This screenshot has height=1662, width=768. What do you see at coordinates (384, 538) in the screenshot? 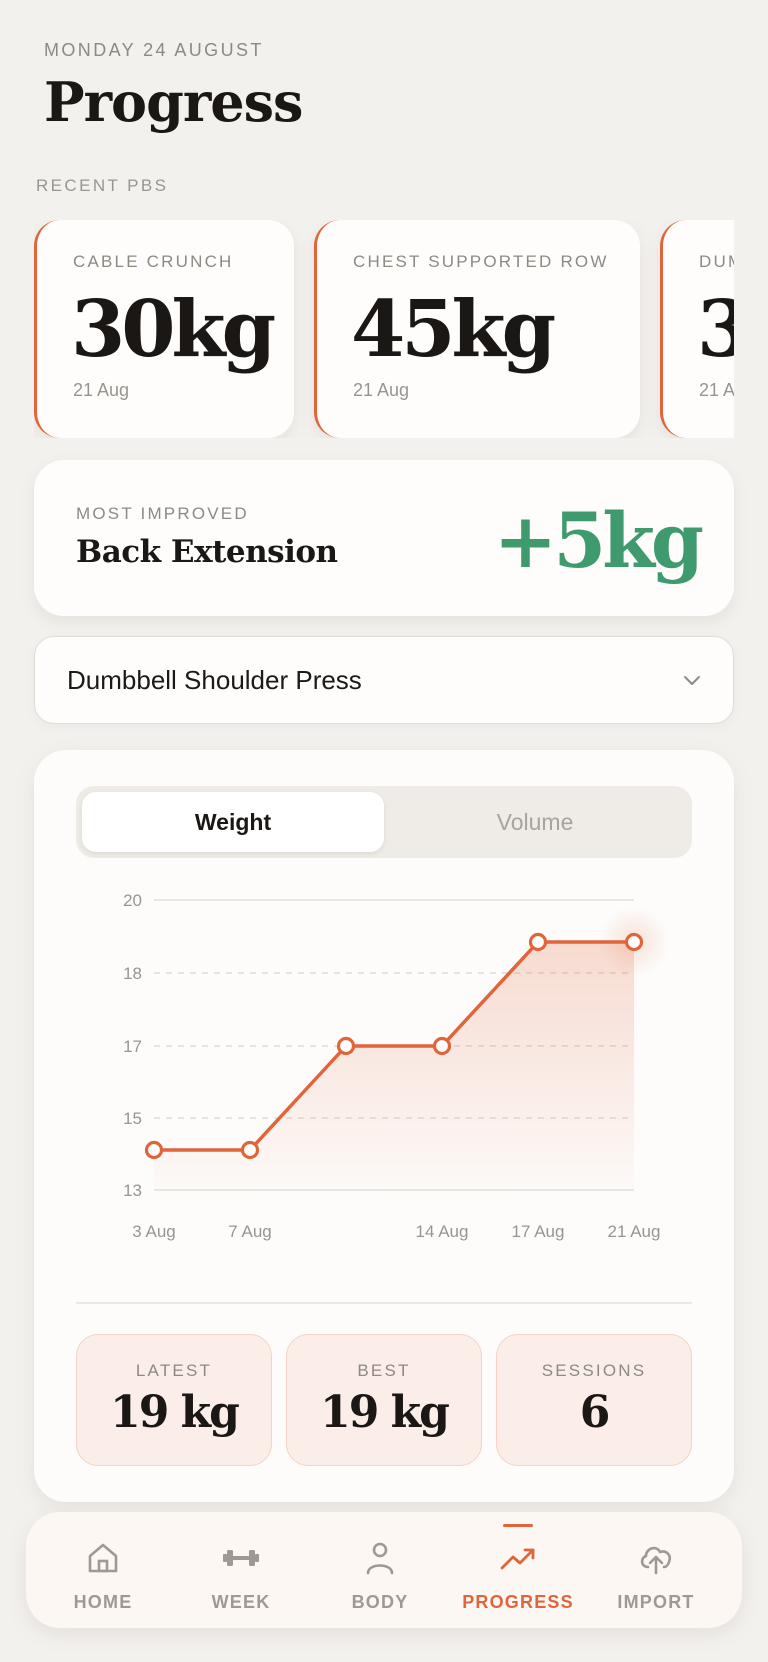
I see `most-improved-card: MOST IMPROVED Back Extension +5kg` at bounding box center [384, 538].